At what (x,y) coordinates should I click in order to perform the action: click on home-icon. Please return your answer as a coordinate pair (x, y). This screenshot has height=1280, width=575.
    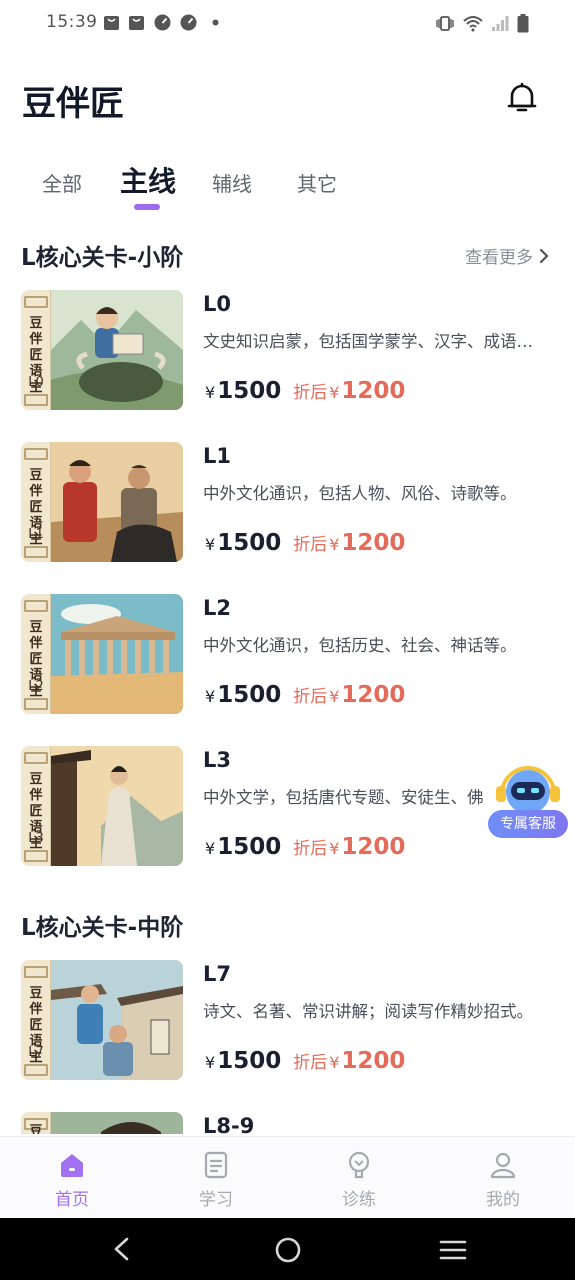
    Looking at the image, I should click on (72, 1165).